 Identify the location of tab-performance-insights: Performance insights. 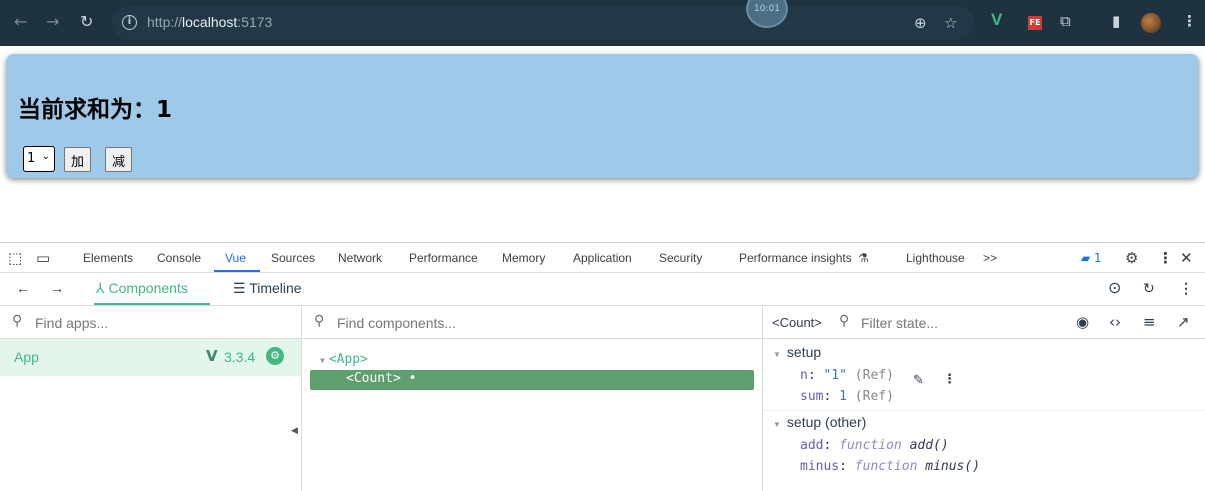
(795, 258).